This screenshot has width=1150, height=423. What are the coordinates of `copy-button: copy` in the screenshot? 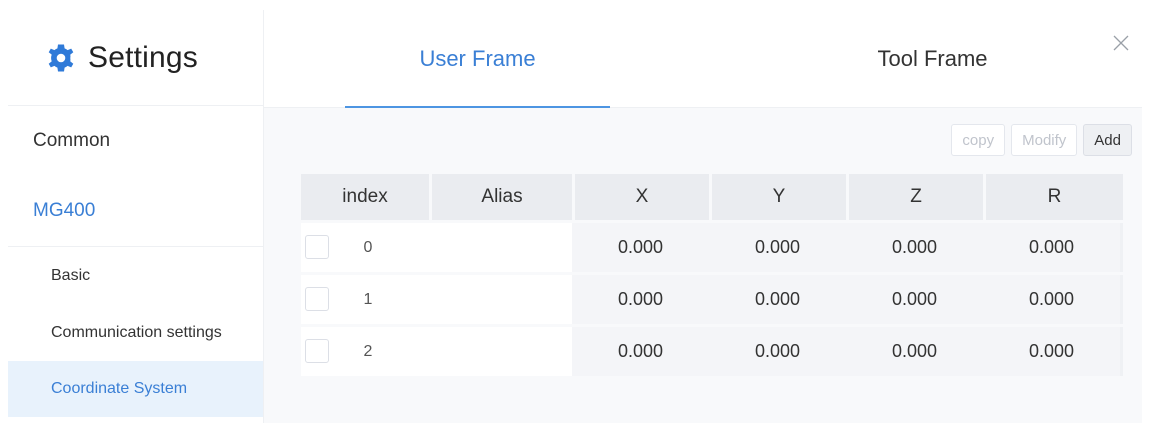 It's located at (978, 140).